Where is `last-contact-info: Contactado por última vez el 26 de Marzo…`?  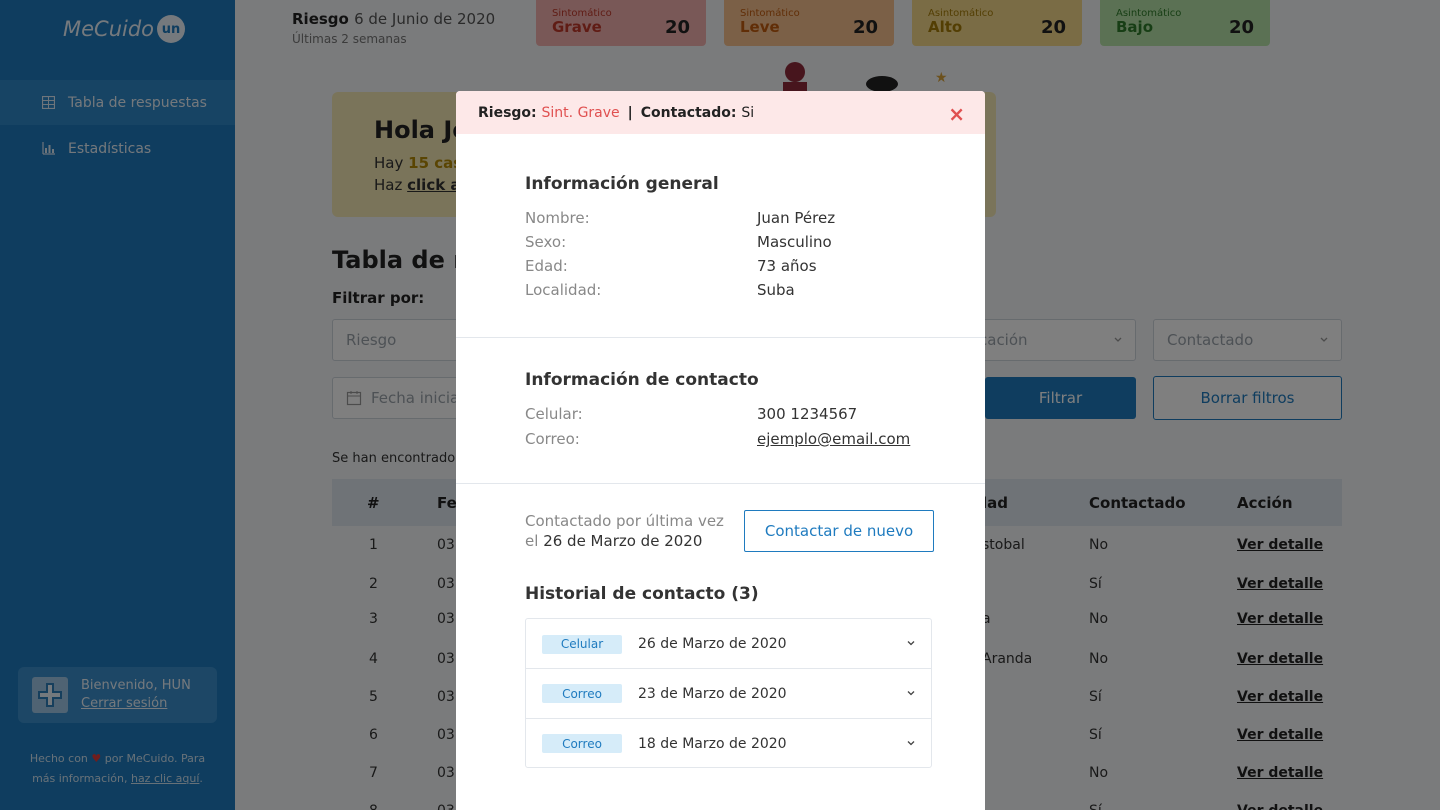
last-contact-info: Contactado por última vez el 26 de Marzo… is located at coordinates (630, 531).